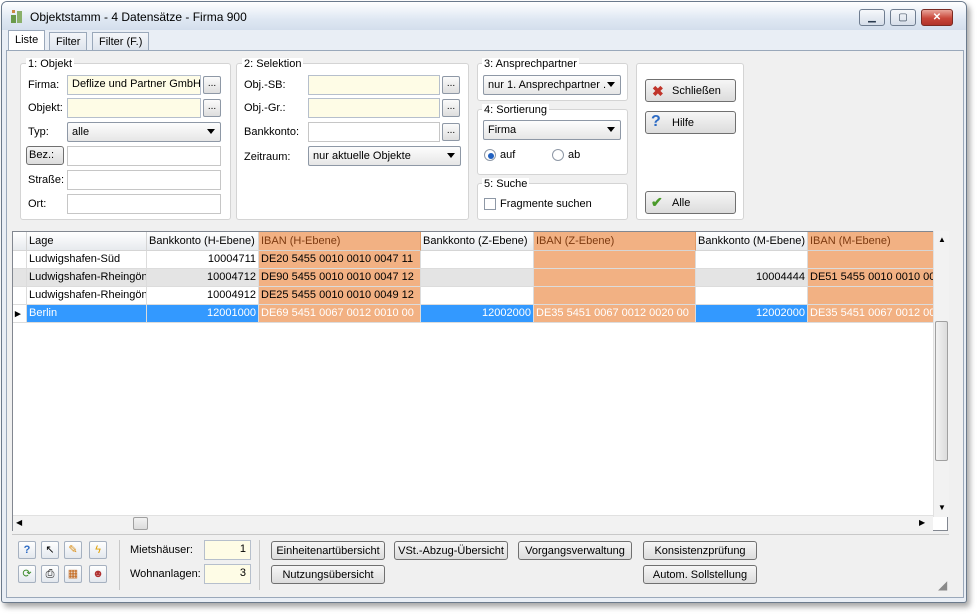  I want to click on column-header-bankkonto-z: Bankkonto (Z-Ebene), so click(477, 241).